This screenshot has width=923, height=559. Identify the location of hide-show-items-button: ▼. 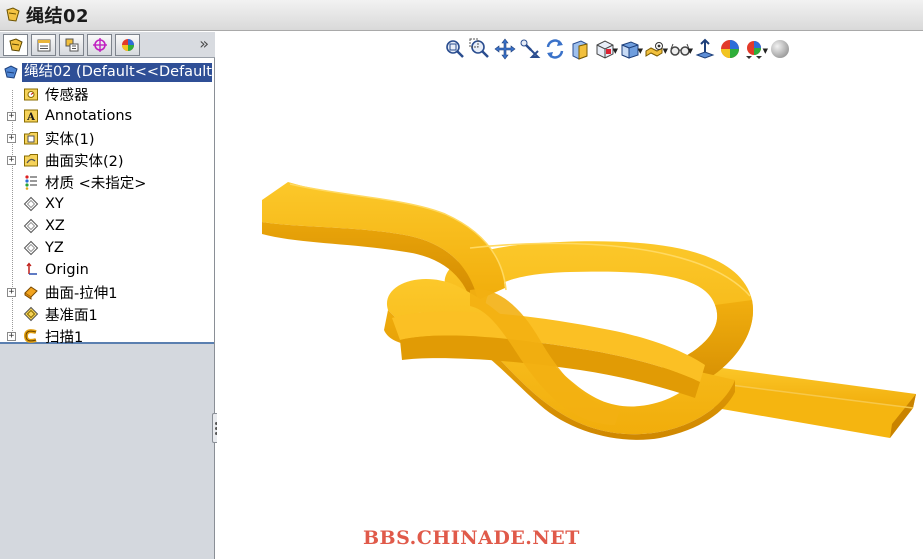
(655, 49).